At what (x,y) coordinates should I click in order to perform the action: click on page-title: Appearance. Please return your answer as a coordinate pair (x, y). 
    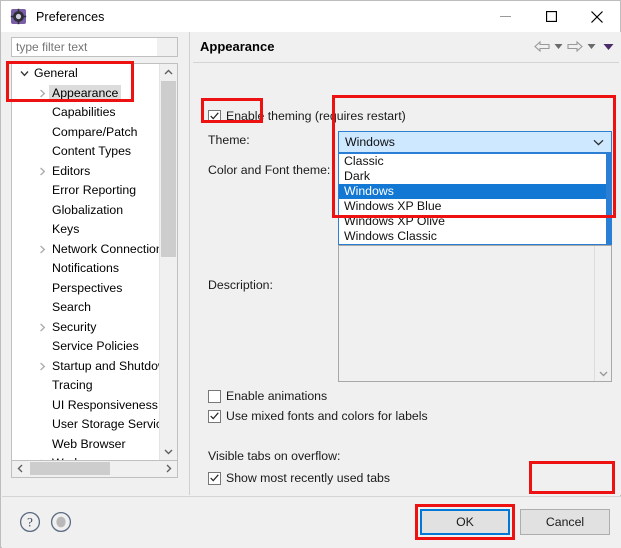
    Looking at the image, I should click on (237, 46).